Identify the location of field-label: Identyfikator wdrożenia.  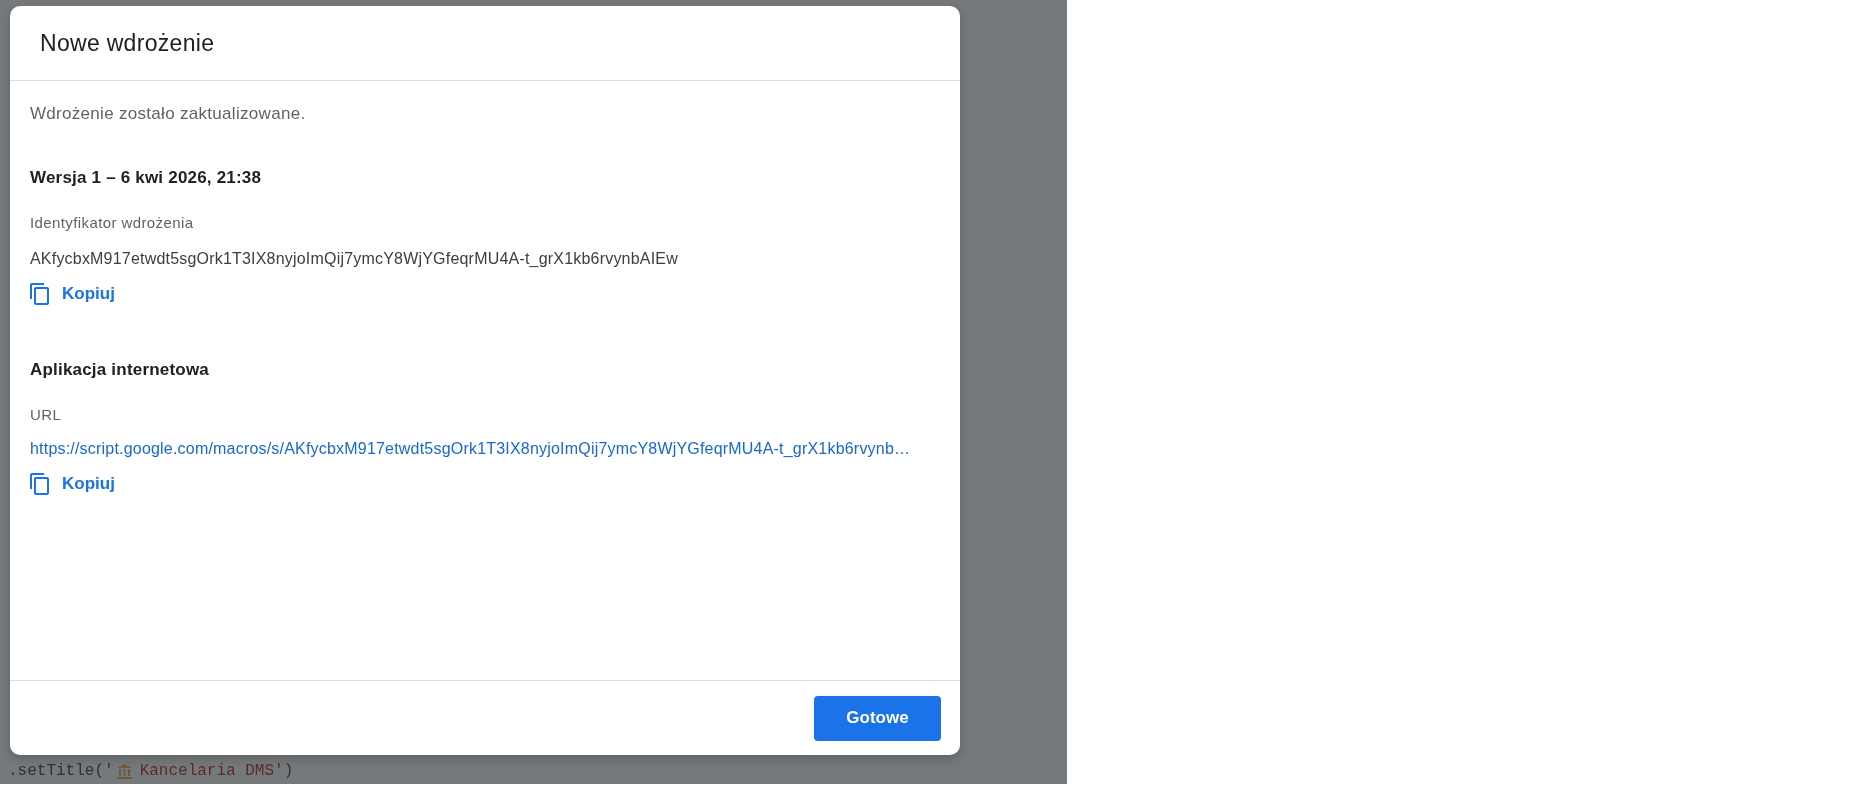
(112, 223).